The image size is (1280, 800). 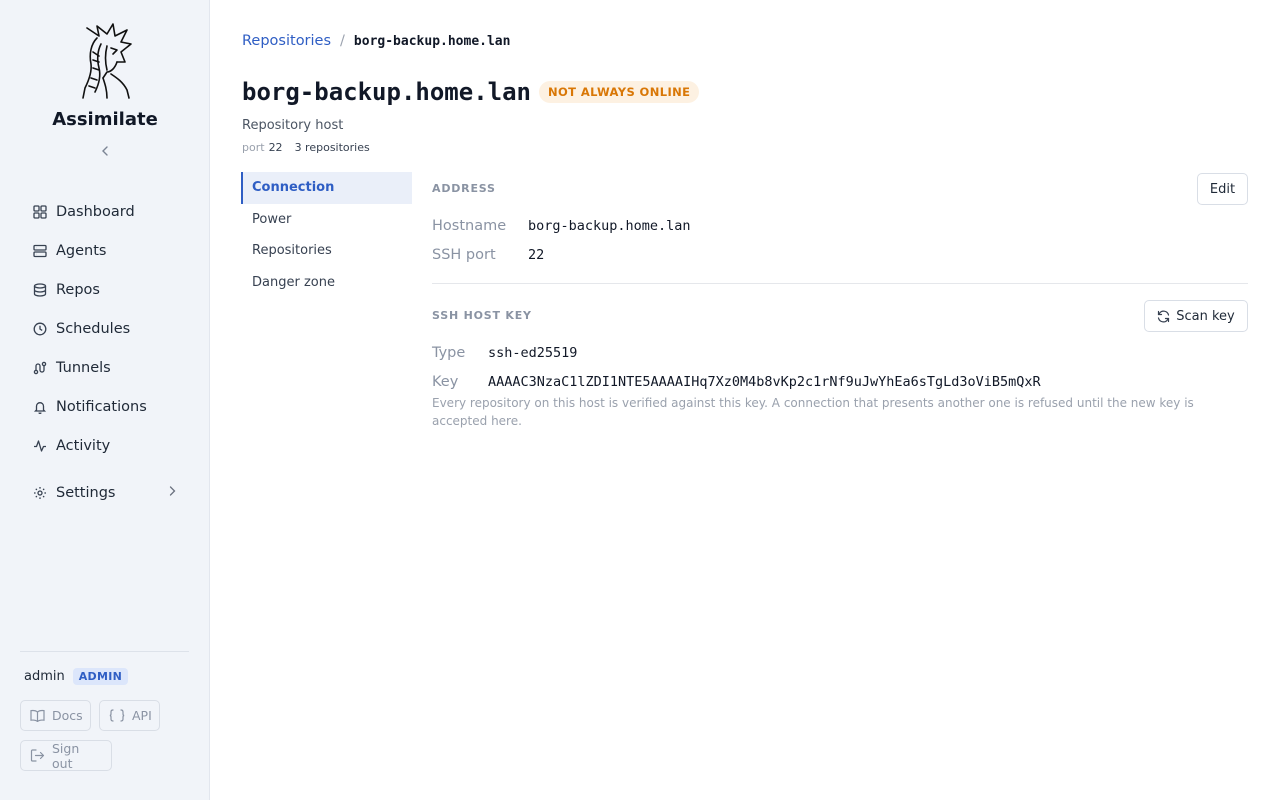 What do you see at coordinates (293, 125) in the screenshot?
I see `page-subtitle: Repository host` at bounding box center [293, 125].